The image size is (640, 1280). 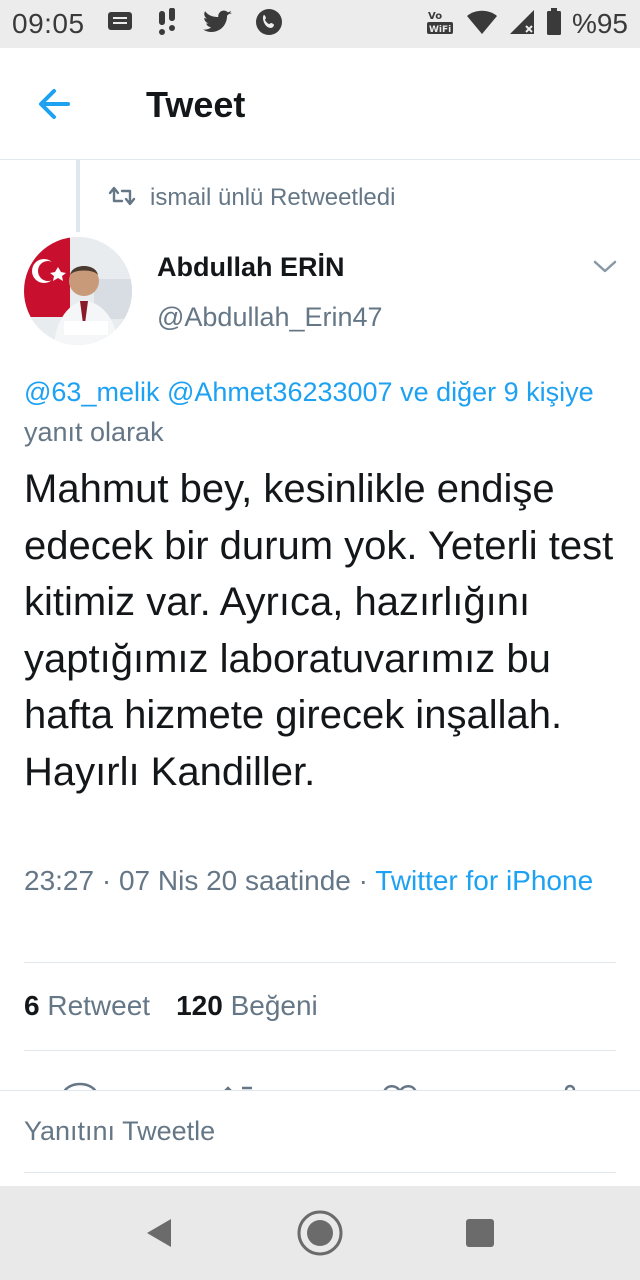 What do you see at coordinates (251, 267) in the screenshot?
I see `author-name: Abdullah ERİN` at bounding box center [251, 267].